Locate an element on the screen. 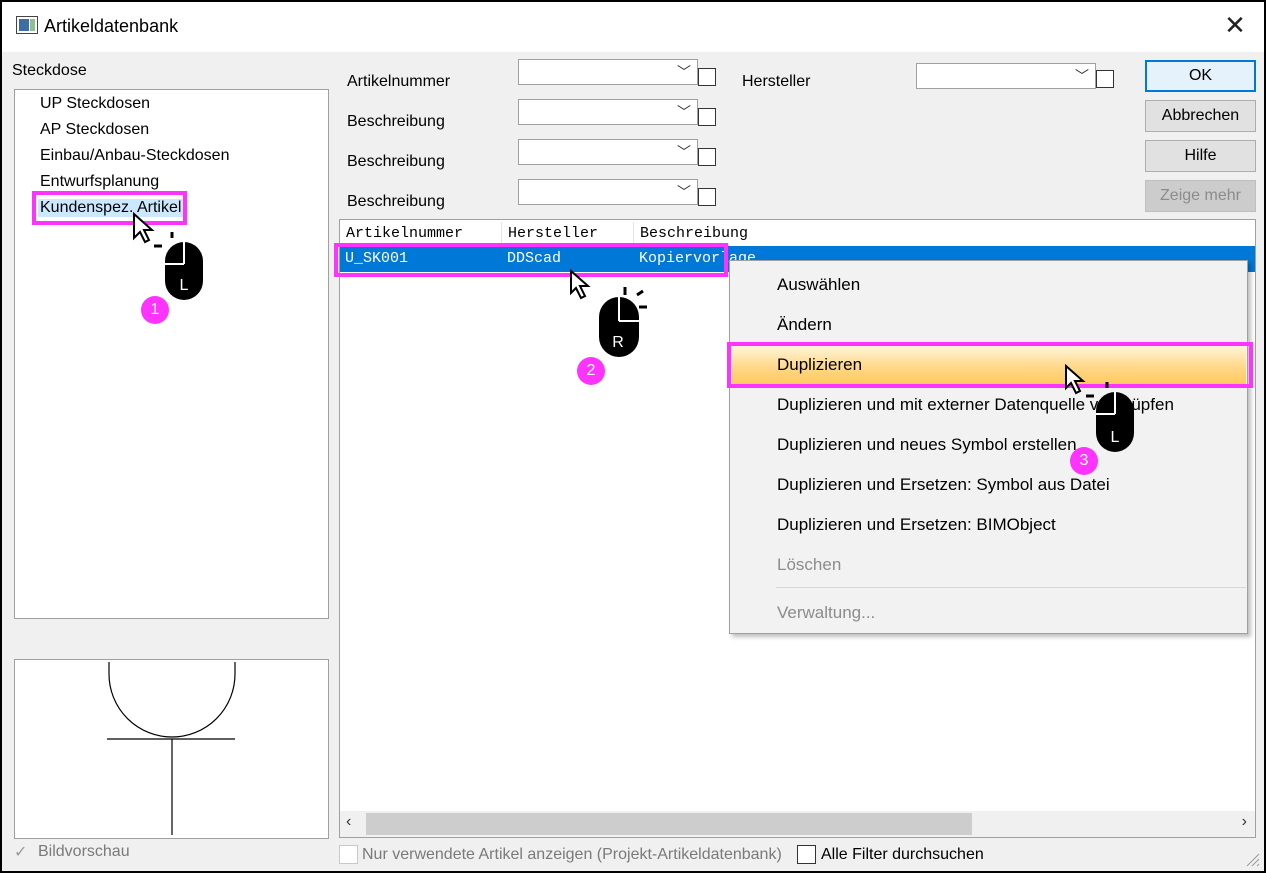  beschreibung-label-1: Beschreibung is located at coordinates (396, 121).